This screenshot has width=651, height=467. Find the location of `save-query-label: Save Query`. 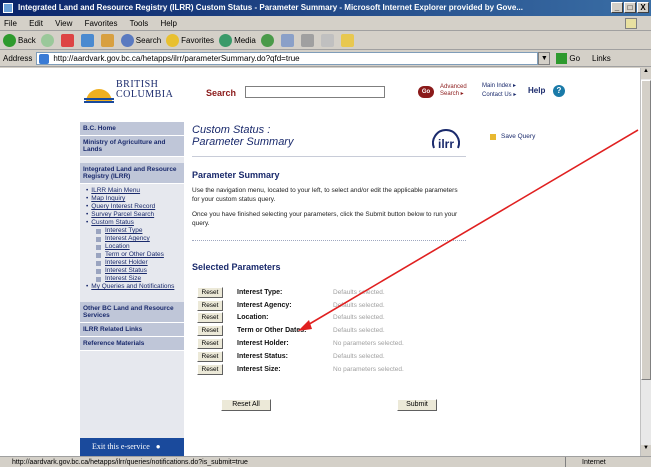

save-query-label: Save Query is located at coordinates (518, 136).